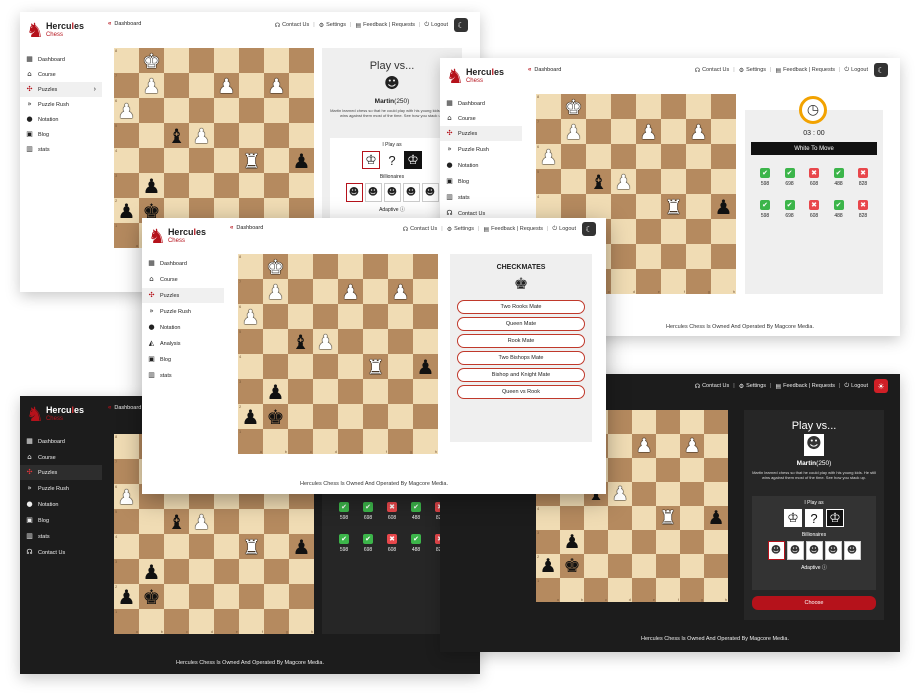 The height and width of the screenshot is (698, 922). I want to click on board-square: g, so click(400, 441).